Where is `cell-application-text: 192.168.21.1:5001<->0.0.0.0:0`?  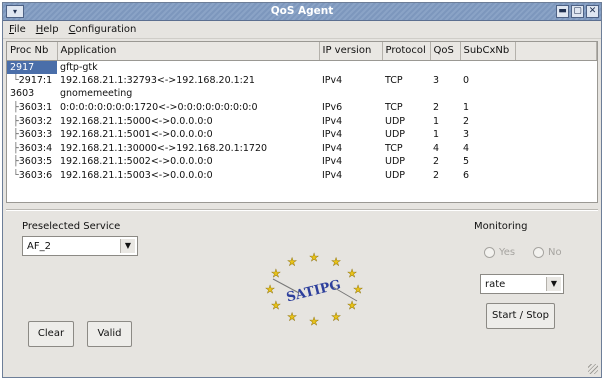
cell-application-text: 192.168.21.1:5001<->0.0.0.0:0 is located at coordinates (136, 135).